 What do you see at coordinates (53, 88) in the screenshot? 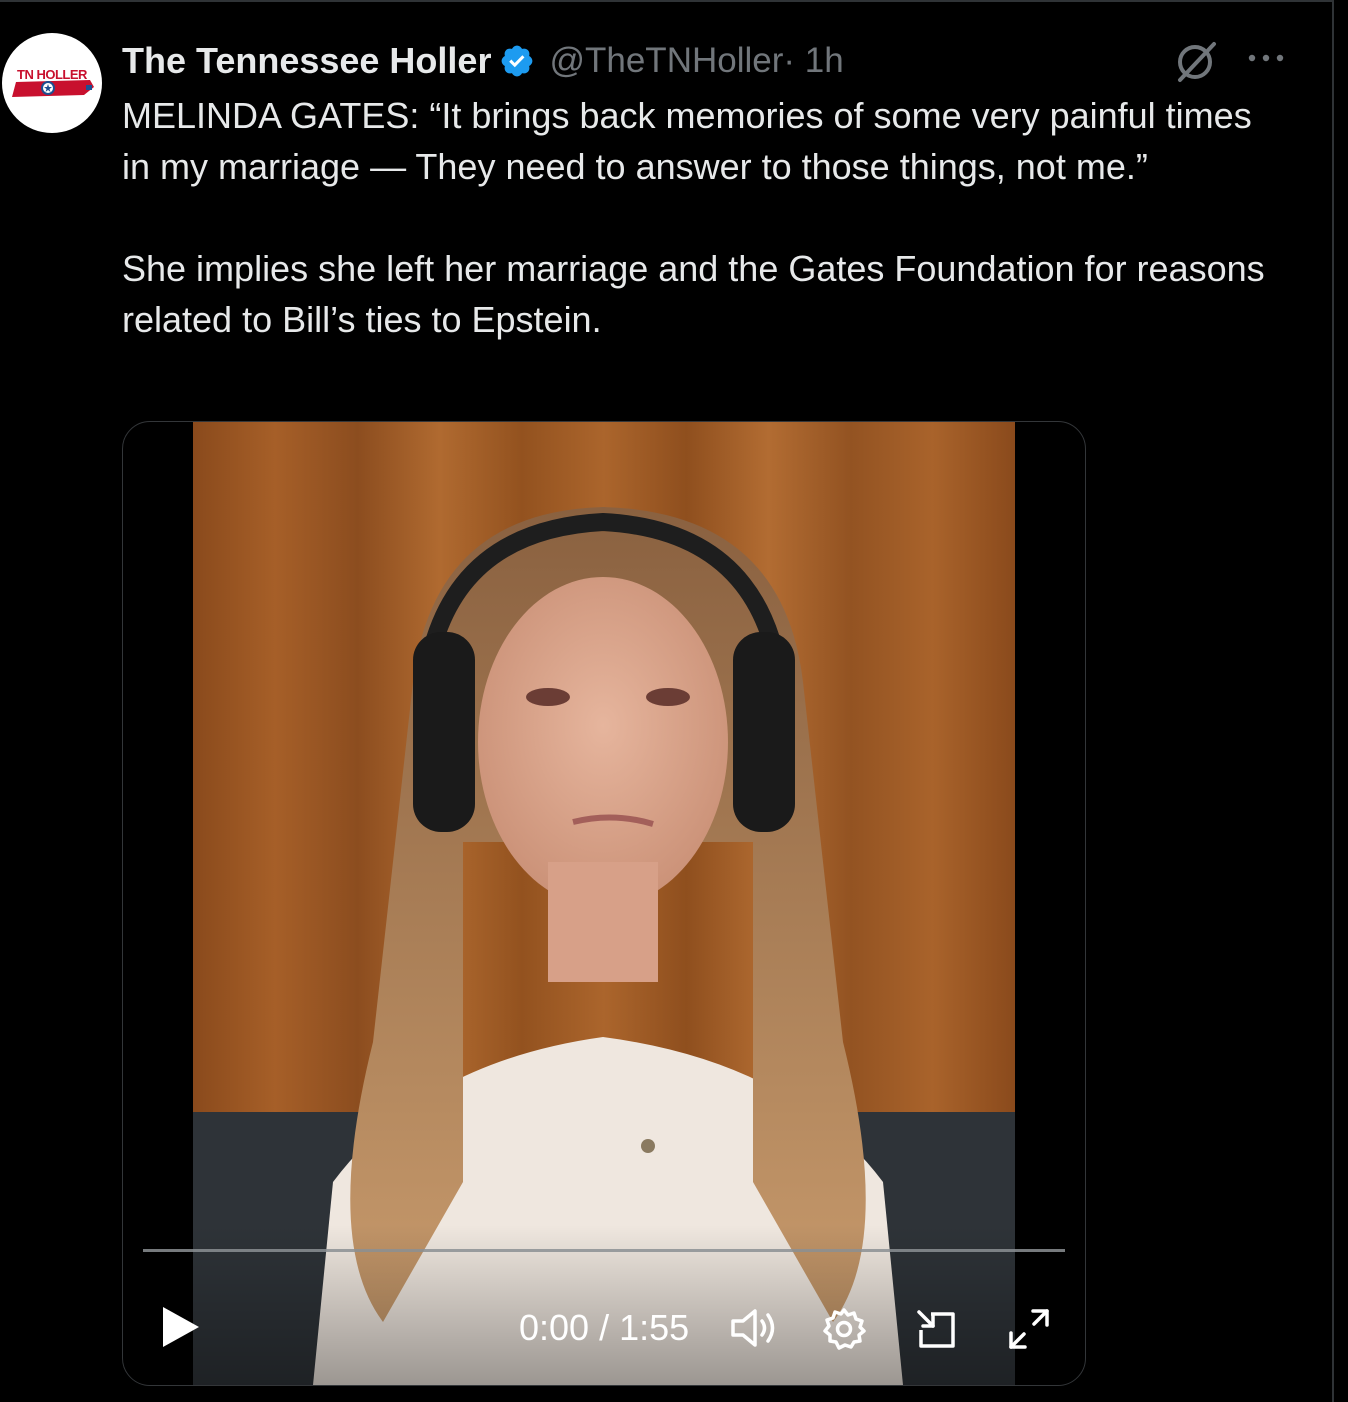
I see `tennessee-logo-icon` at bounding box center [53, 88].